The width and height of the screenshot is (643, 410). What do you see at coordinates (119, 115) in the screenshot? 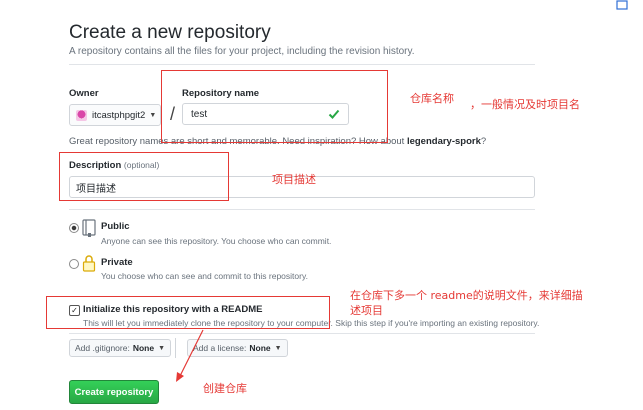
I see `owner-value: itcastphpgit2` at bounding box center [119, 115].